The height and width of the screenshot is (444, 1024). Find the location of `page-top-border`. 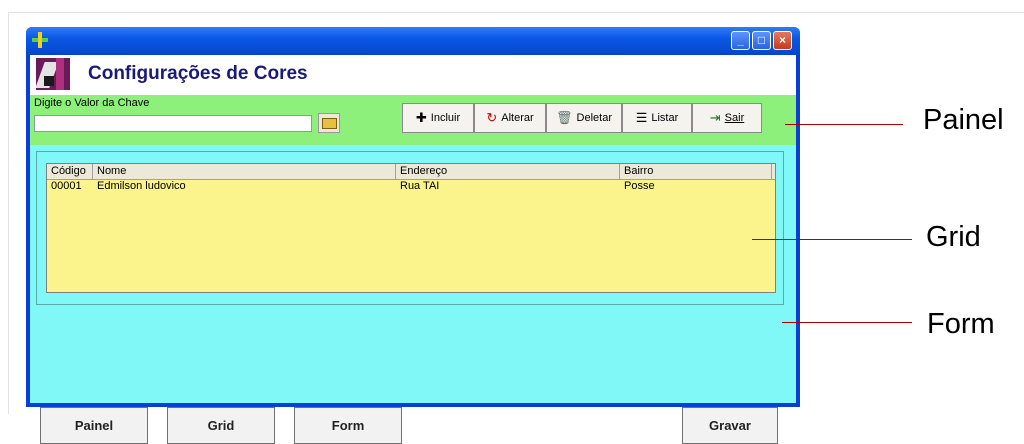

page-top-border is located at coordinates (516, 12).